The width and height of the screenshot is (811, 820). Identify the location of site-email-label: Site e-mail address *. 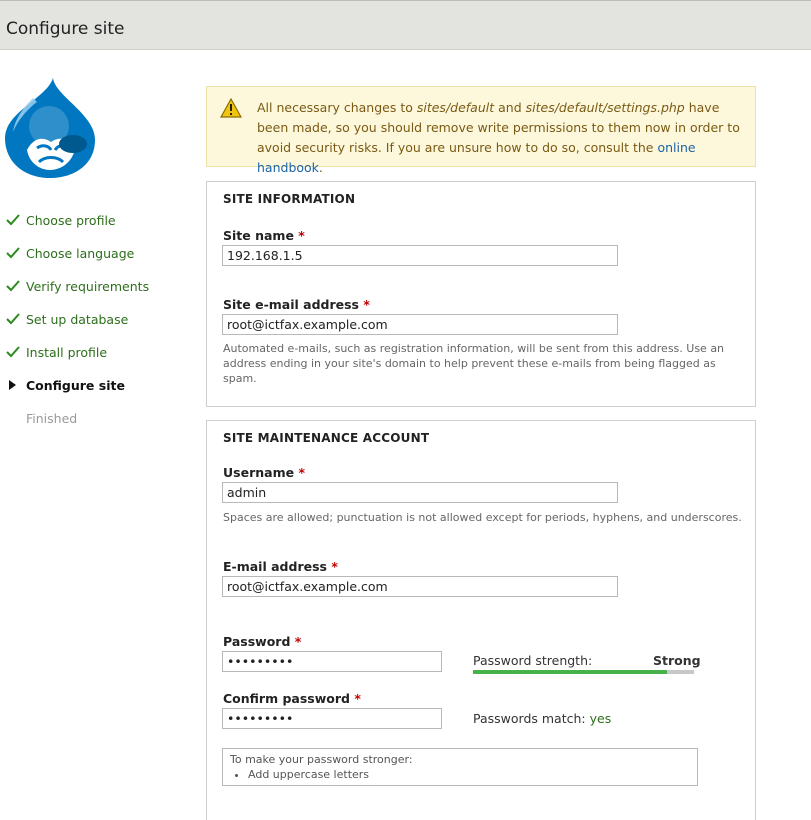
(296, 304).